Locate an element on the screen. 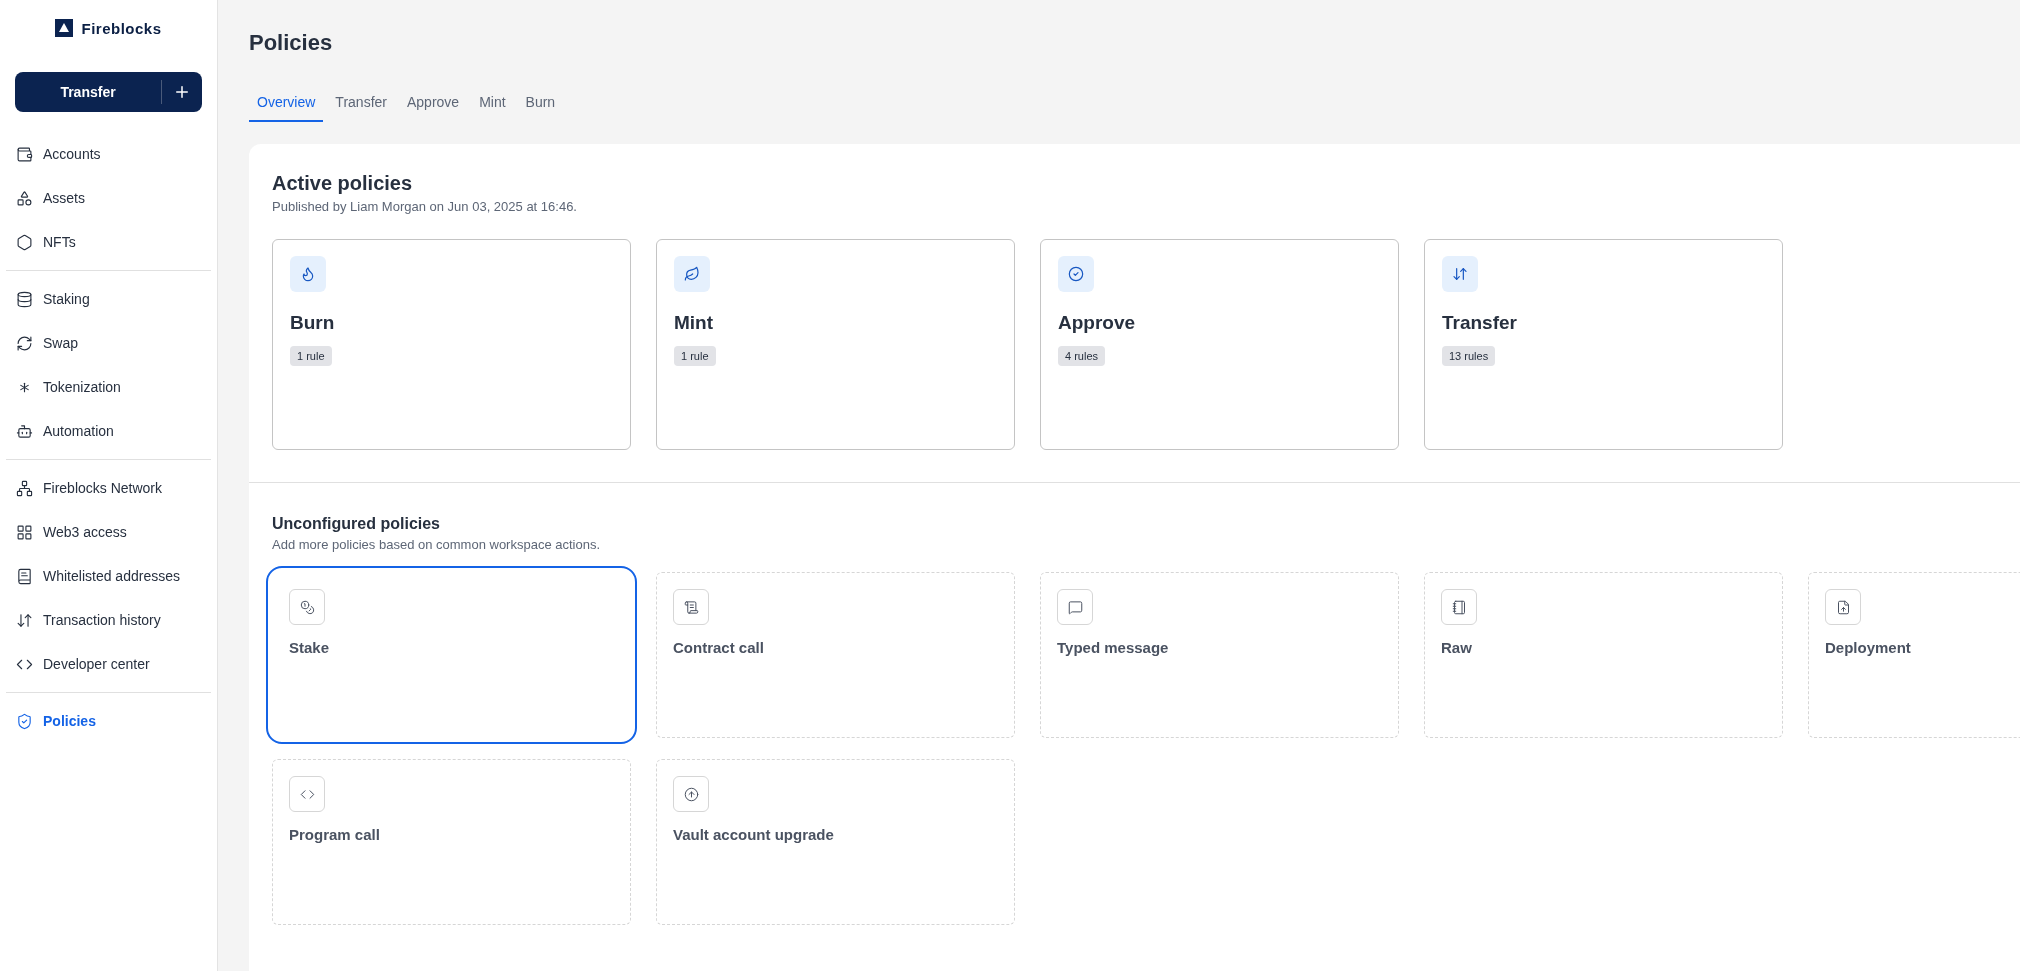  policy-title: Typed message is located at coordinates (1113, 647).